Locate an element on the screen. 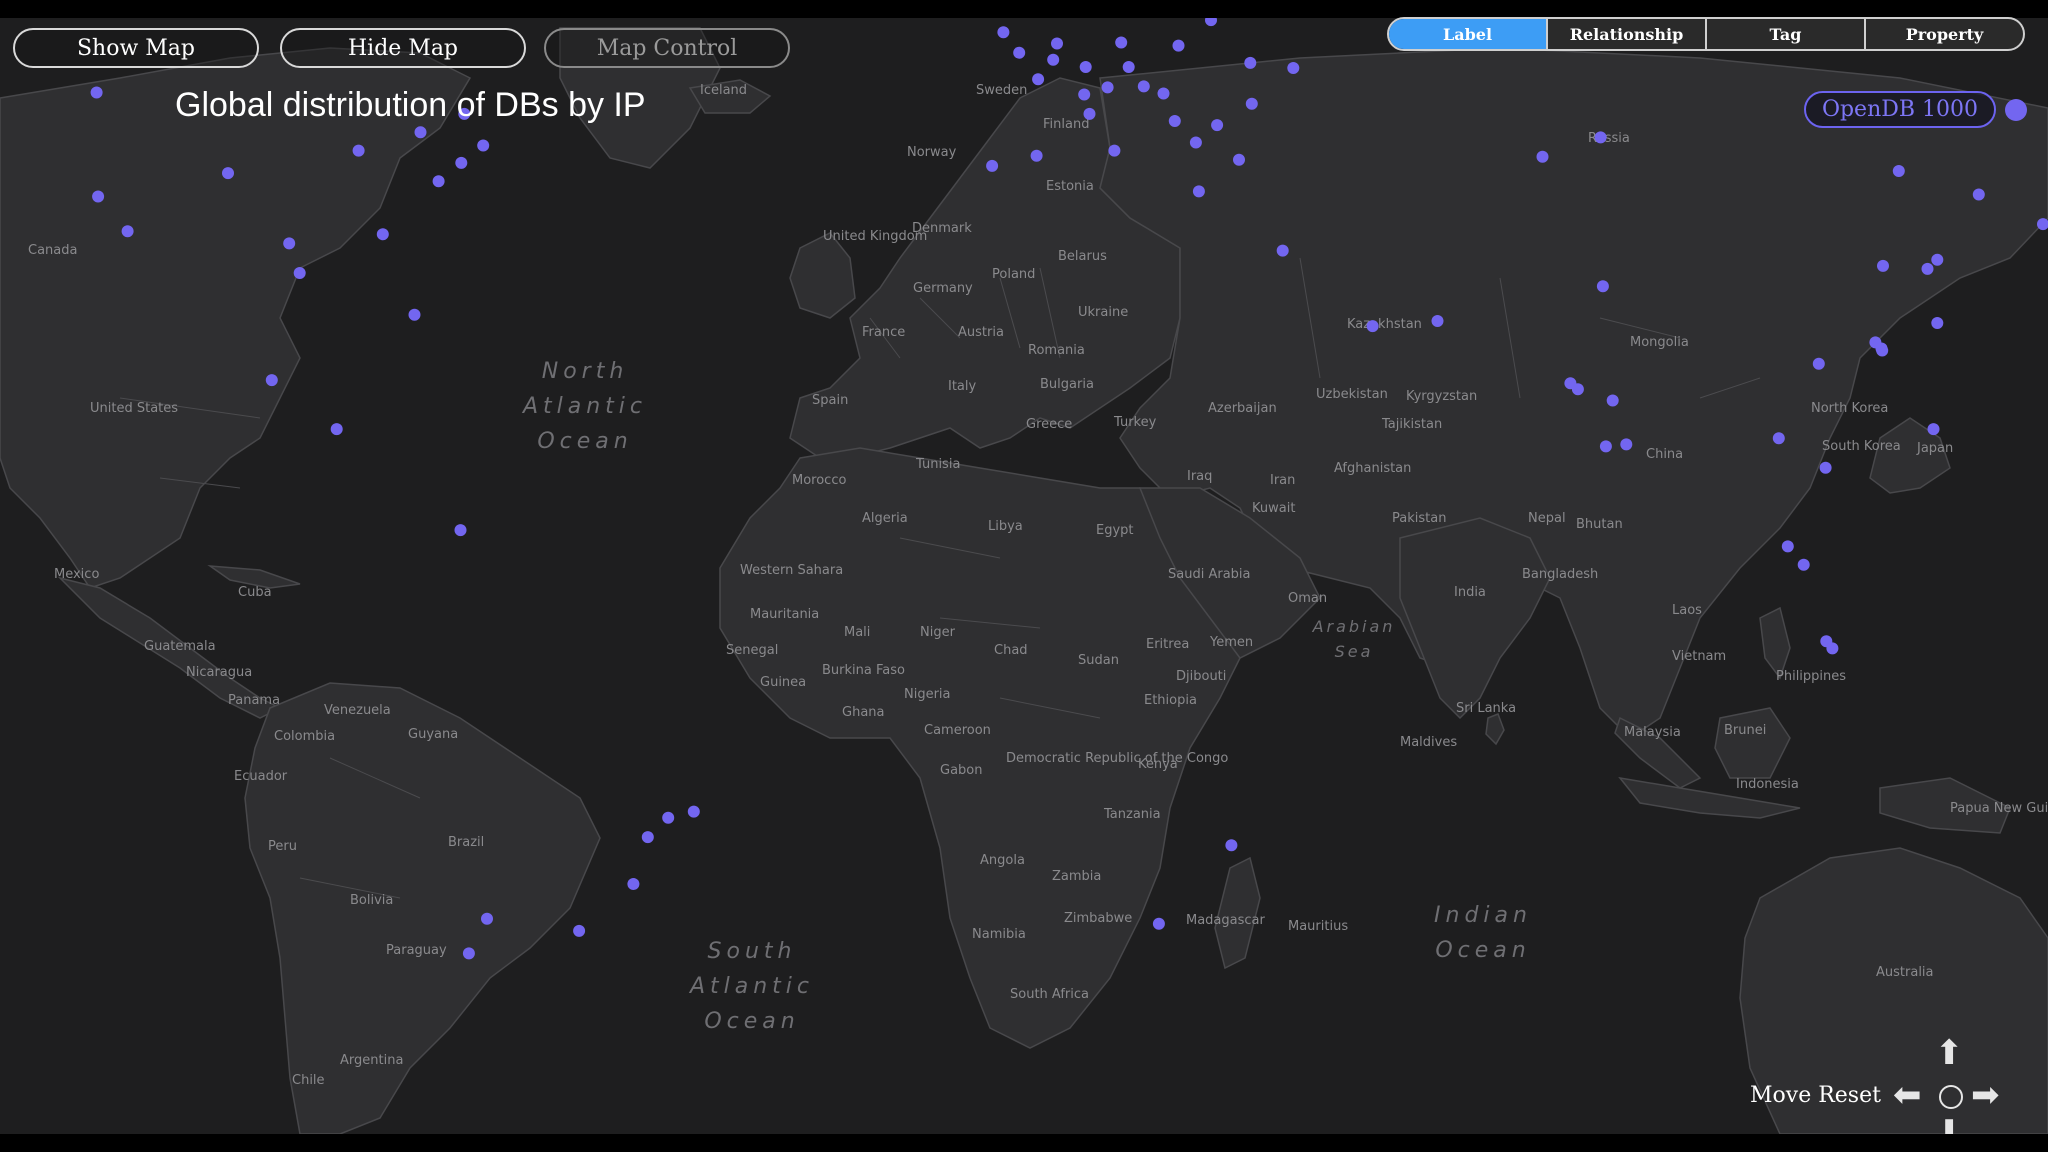 The height and width of the screenshot is (1152, 2048). place-label: Philippines is located at coordinates (1811, 676).